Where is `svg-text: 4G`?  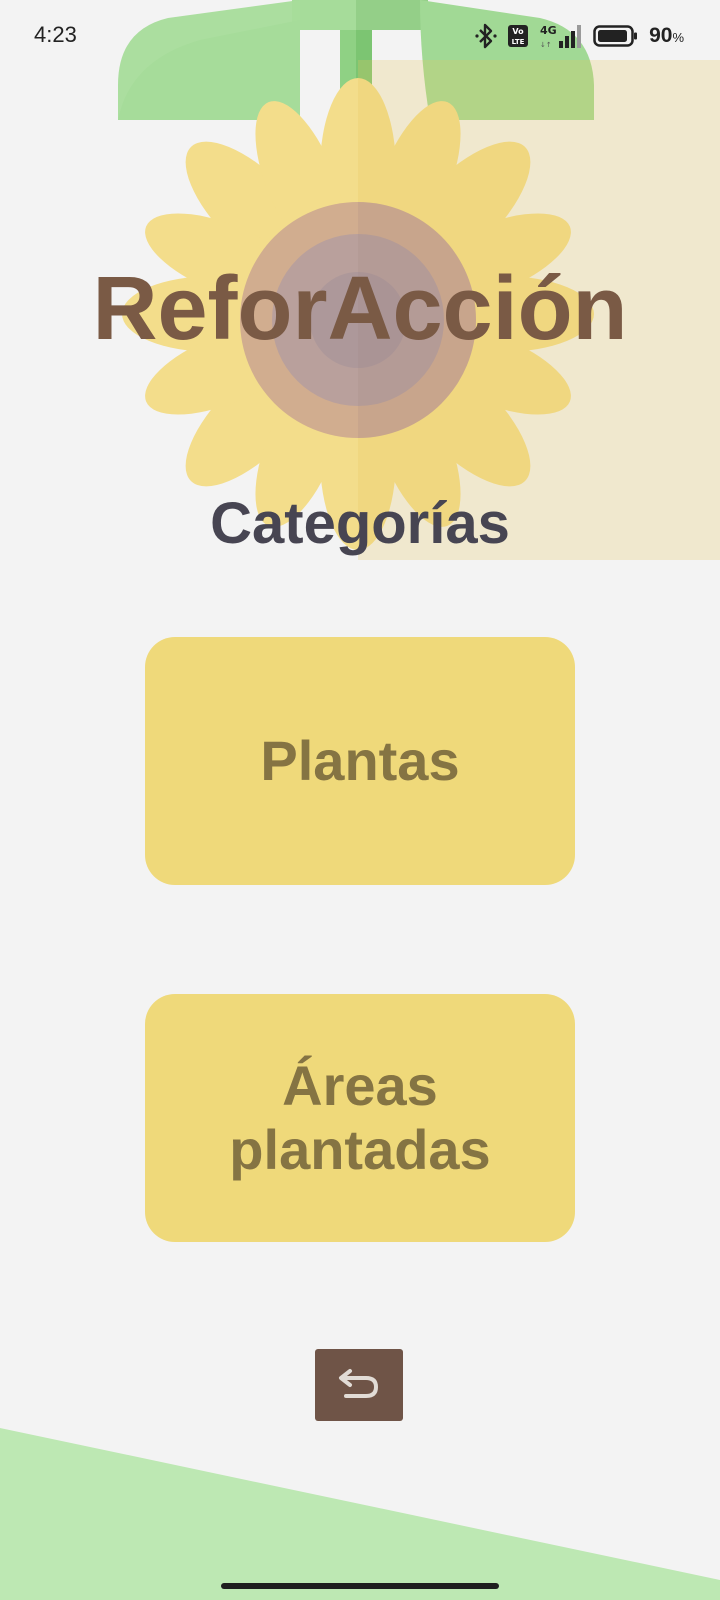 svg-text: 4G is located at coordinates (548, 30).